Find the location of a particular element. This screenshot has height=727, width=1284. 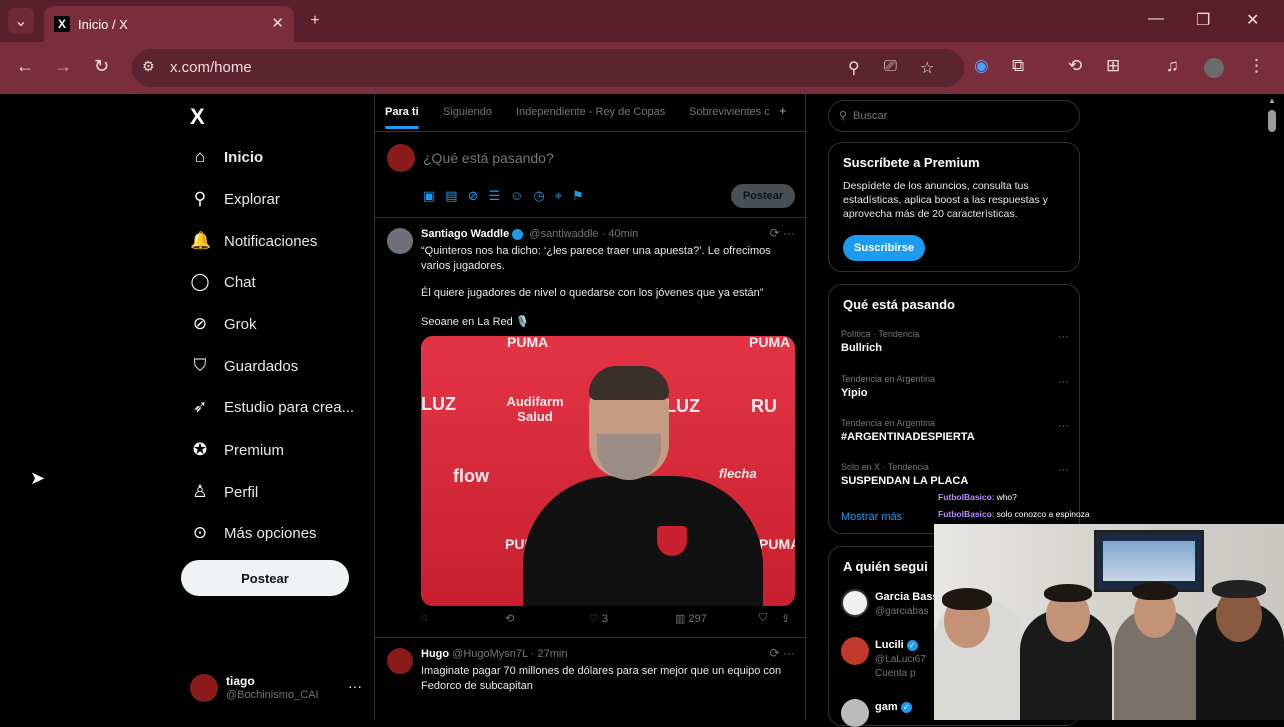

show-more-link: Mostrar más is located at coordinates (871, 517).